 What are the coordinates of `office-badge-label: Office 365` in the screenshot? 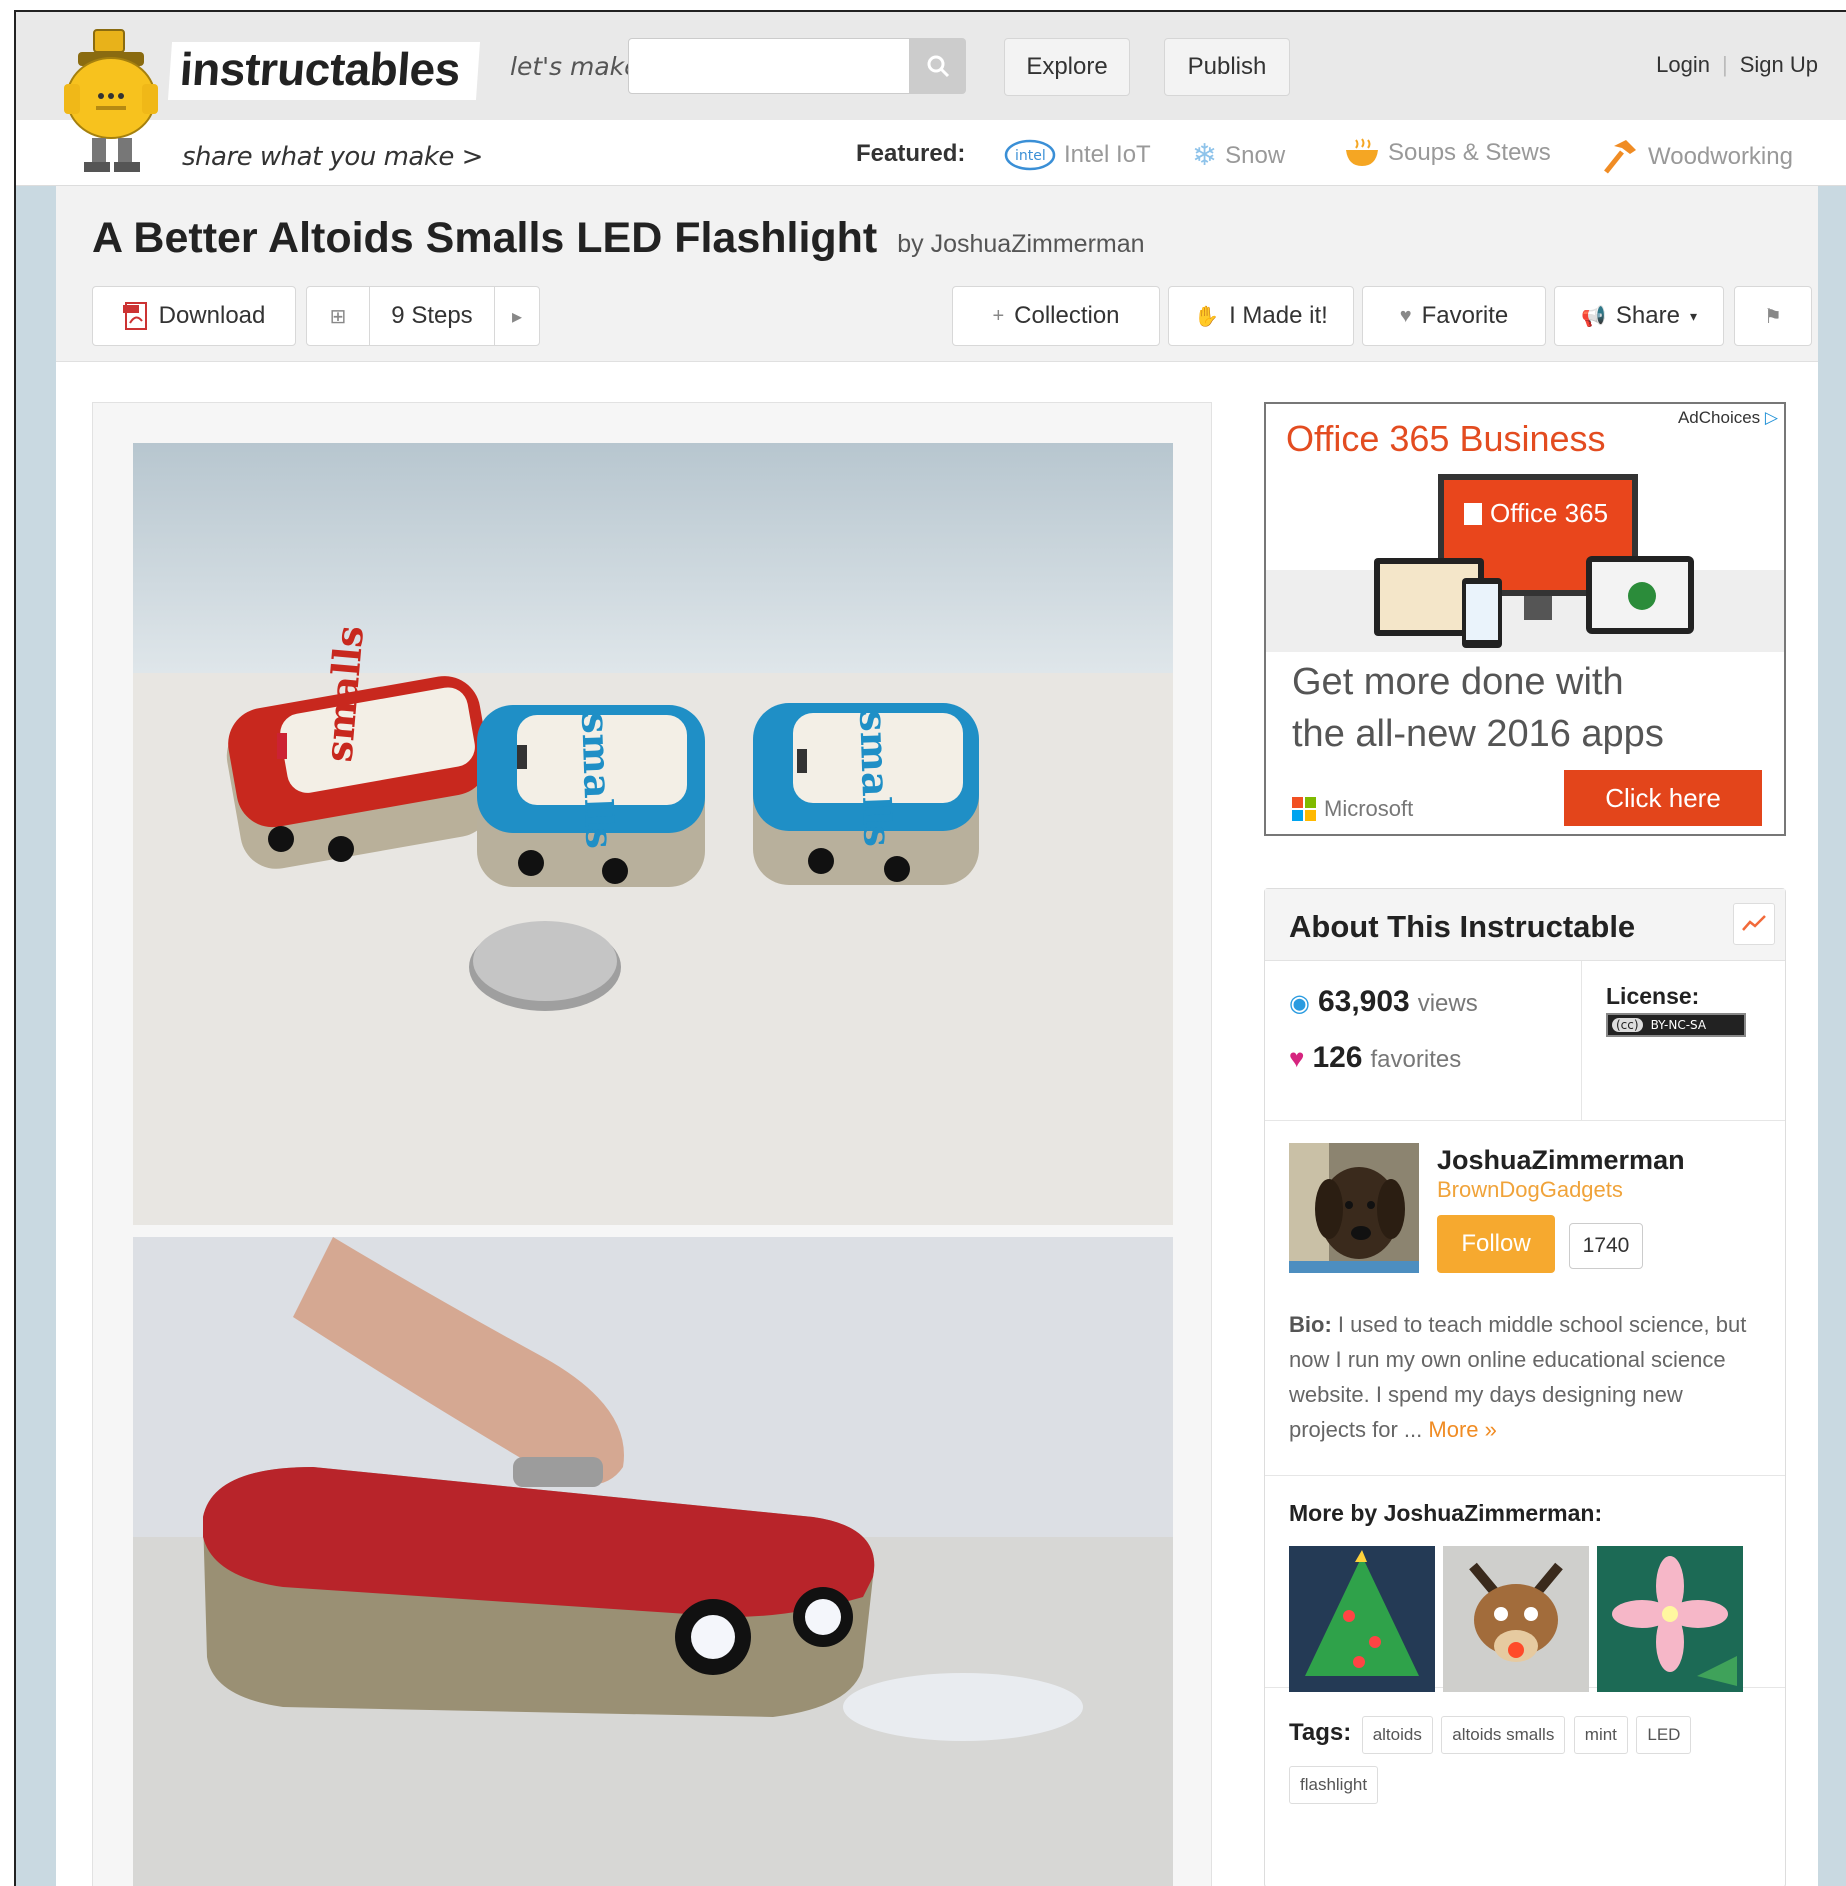 It's located at (1549, 513).